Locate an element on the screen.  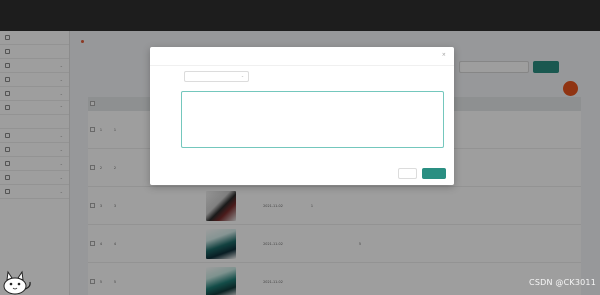
reply-textarea is located at coordinates (312, 119).